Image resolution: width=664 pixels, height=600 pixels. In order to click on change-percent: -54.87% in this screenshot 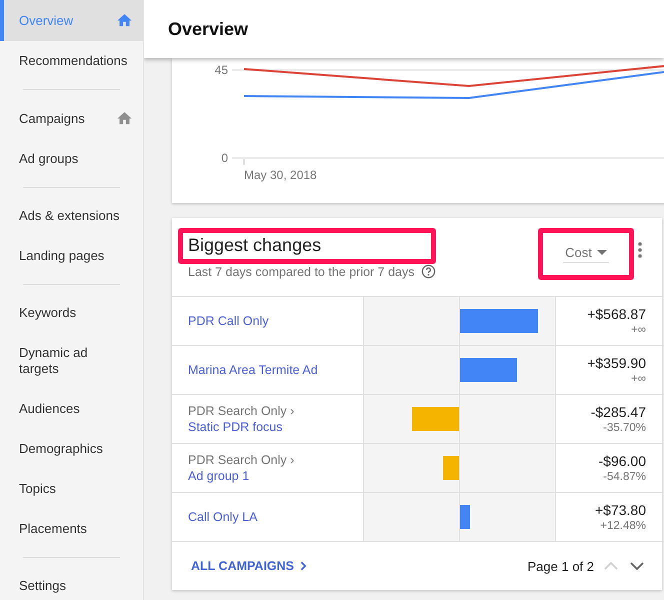, I will do `click(624, 477)`.